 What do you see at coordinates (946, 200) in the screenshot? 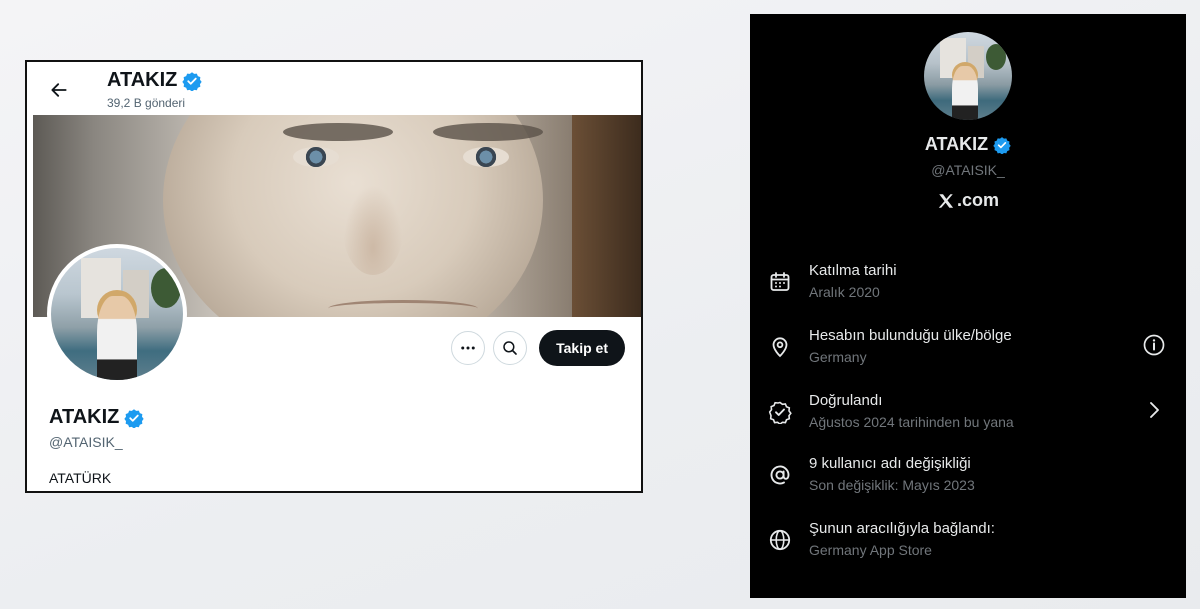
I see `x-logo-icon` at bounding box center [946, 200].